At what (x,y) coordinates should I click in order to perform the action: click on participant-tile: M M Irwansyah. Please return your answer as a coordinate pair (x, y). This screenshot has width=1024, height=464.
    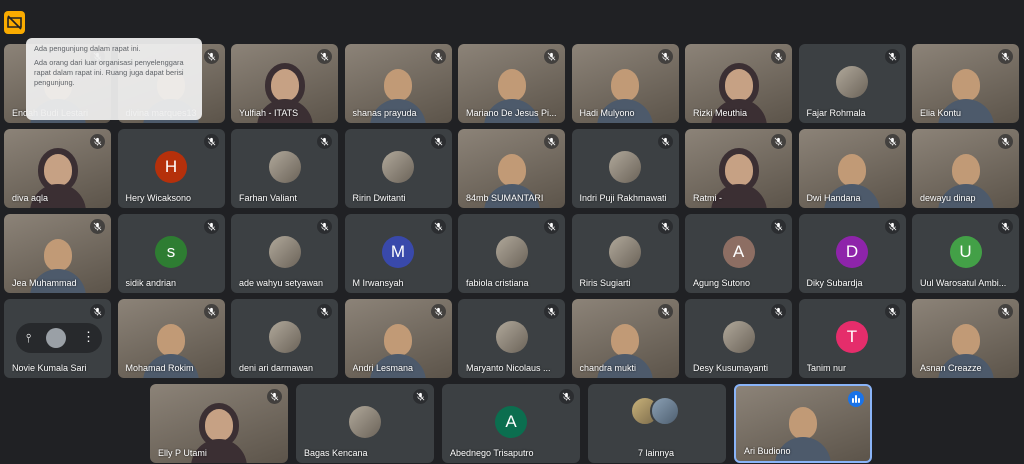
    Looking at the image, I should click on (398, 253).